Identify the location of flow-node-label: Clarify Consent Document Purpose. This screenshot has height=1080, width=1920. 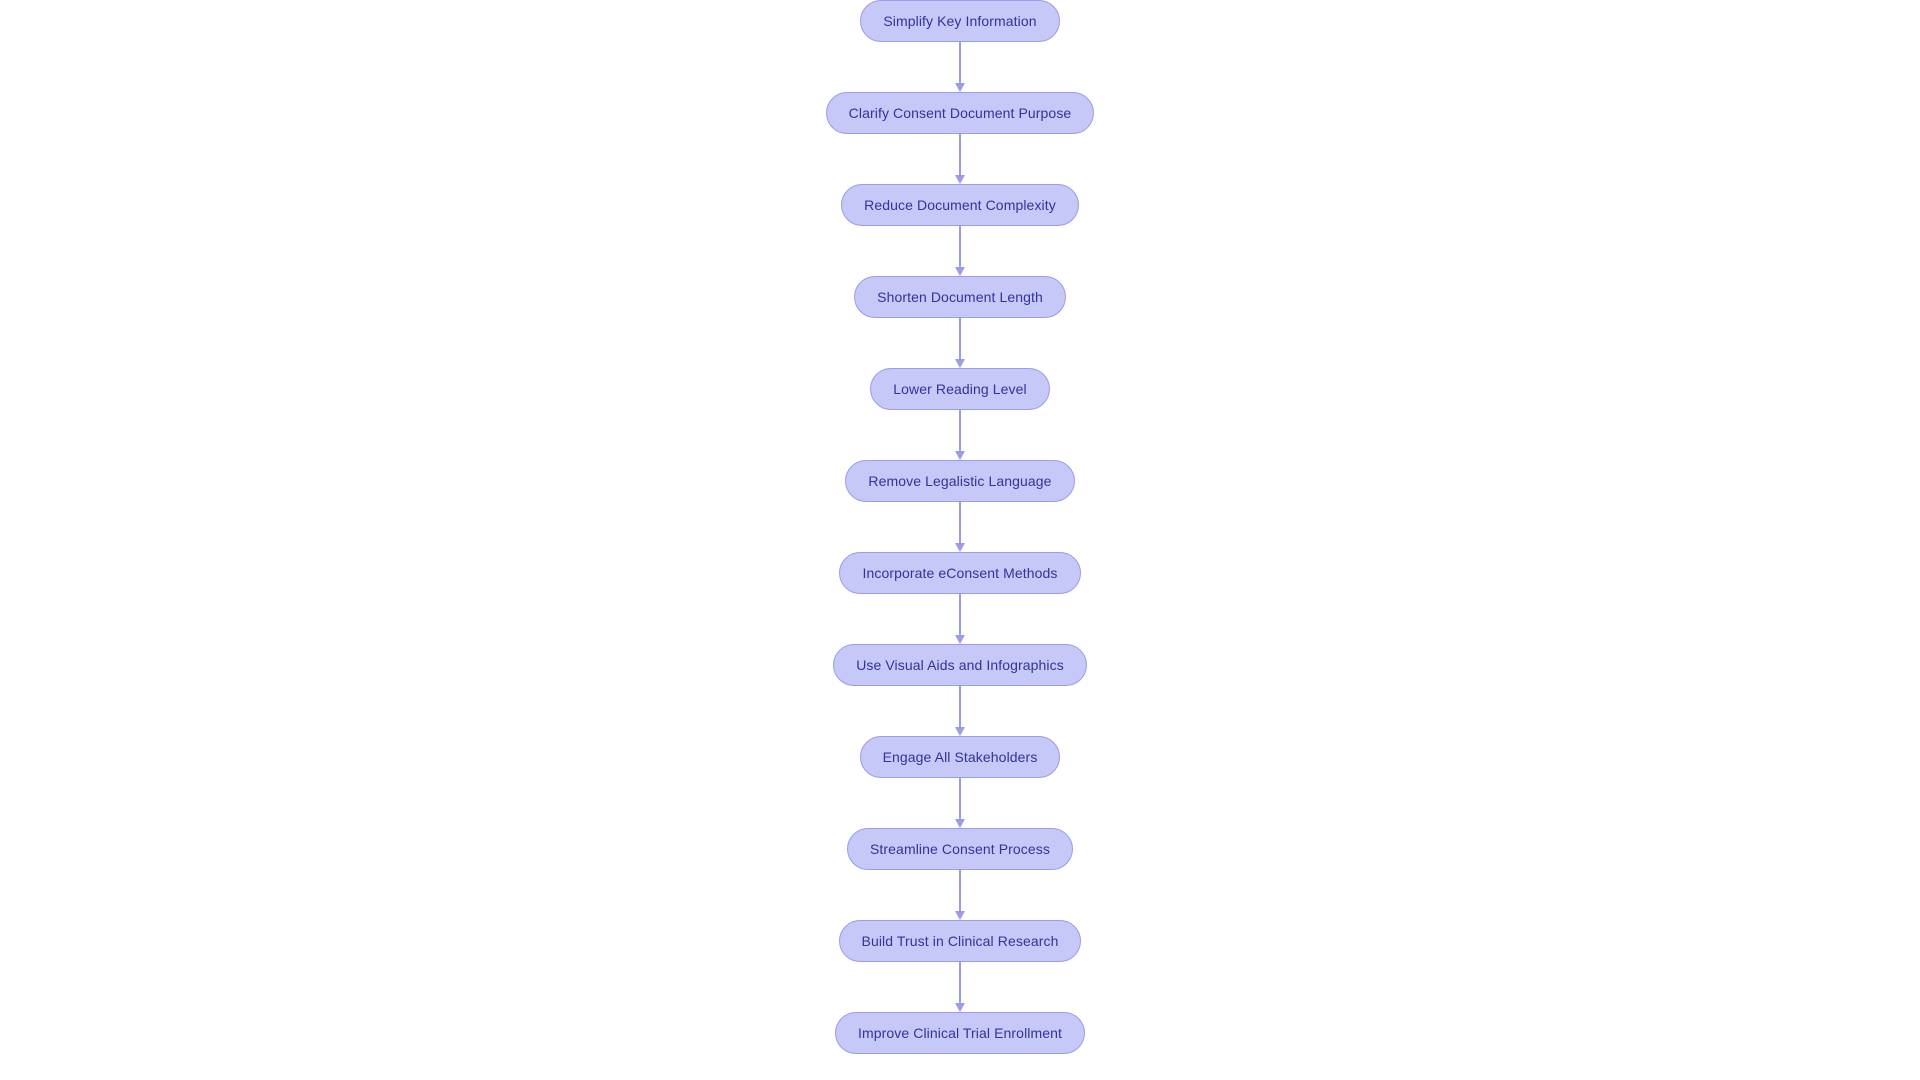
(960, 113).